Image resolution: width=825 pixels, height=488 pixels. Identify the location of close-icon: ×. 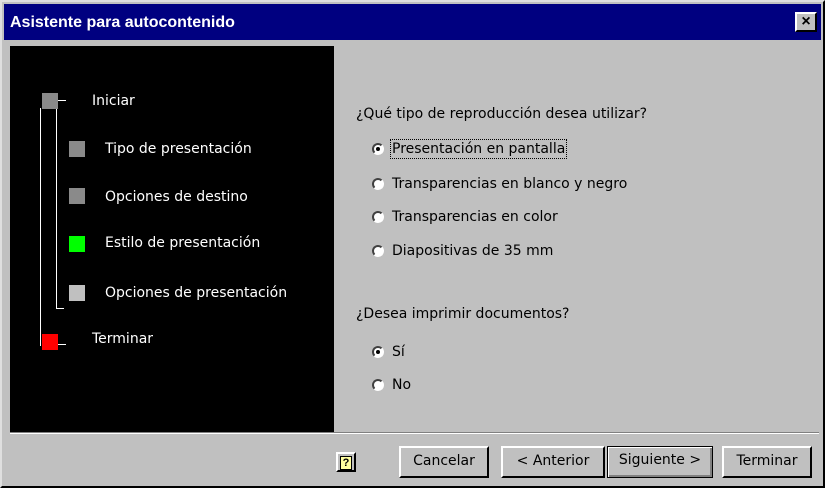
(806, 21).